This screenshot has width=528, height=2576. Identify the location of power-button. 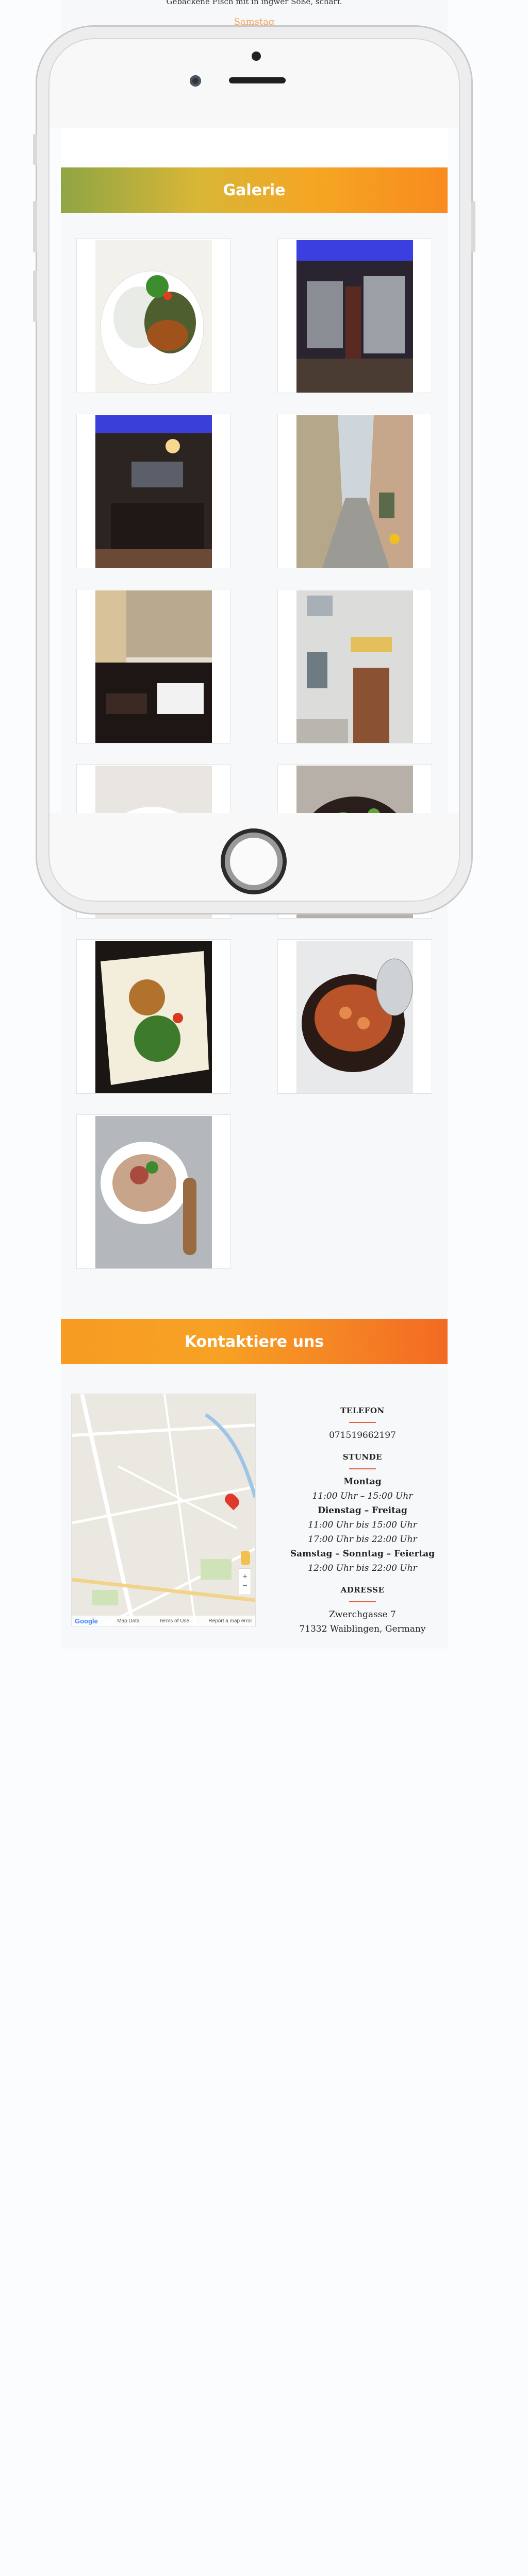
(473, 226).